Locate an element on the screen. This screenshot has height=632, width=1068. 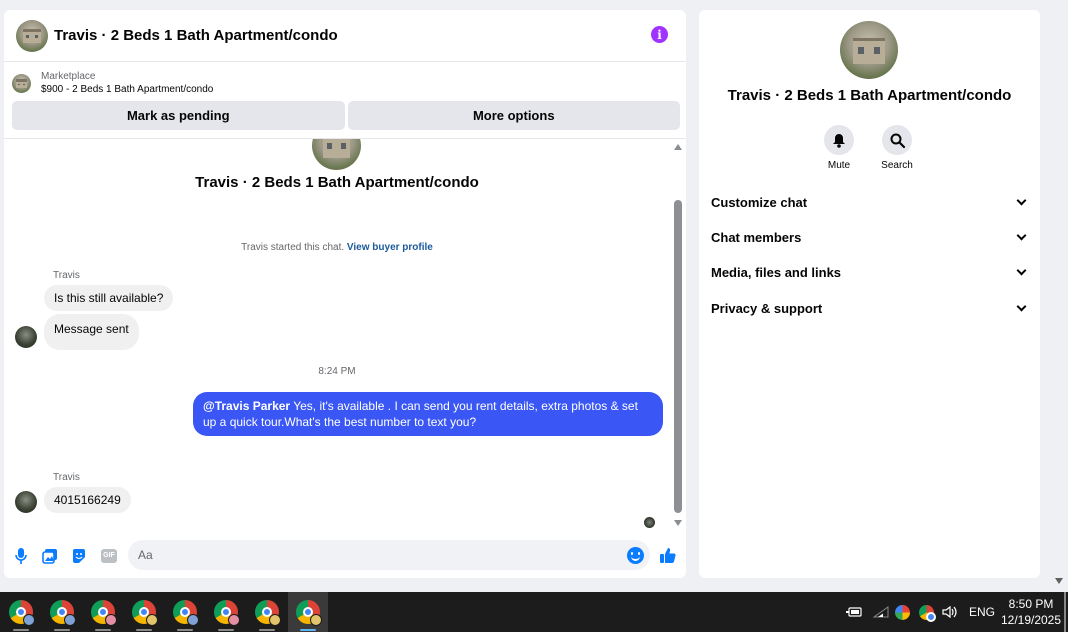
app-tray-icon is located at coordinates (902, 612).